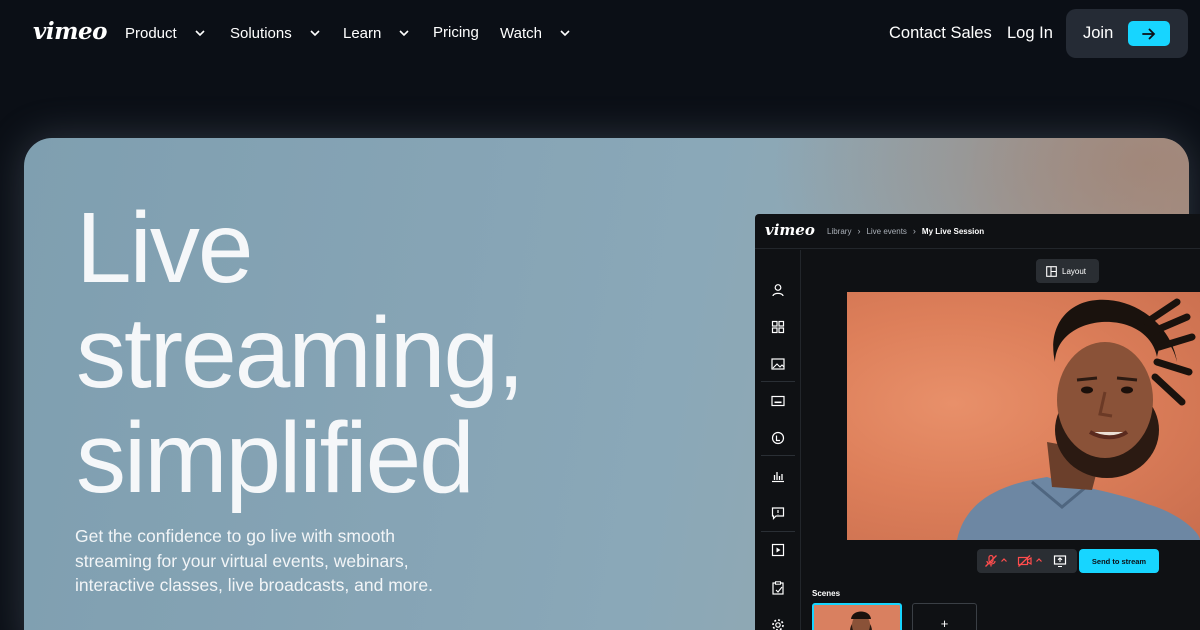 The width and height of the screenshot is (1200, 630). What do you see at coordinates (778, 477) in the screenshot?
I see `chart-icon` at bounding box center [778, 477].